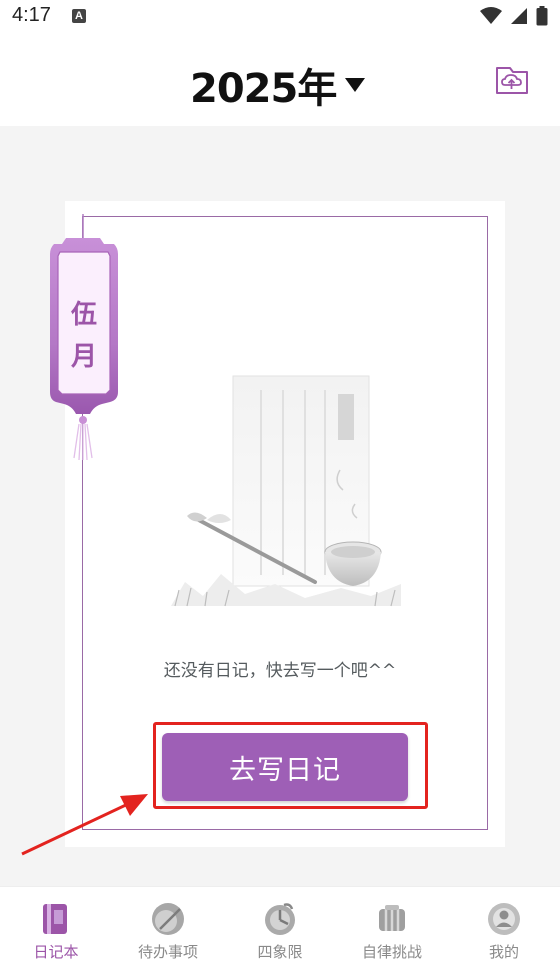 The width and height of the screenshot is (560, 980). I want to click on tab-label: 四象限, so click(280, 952).